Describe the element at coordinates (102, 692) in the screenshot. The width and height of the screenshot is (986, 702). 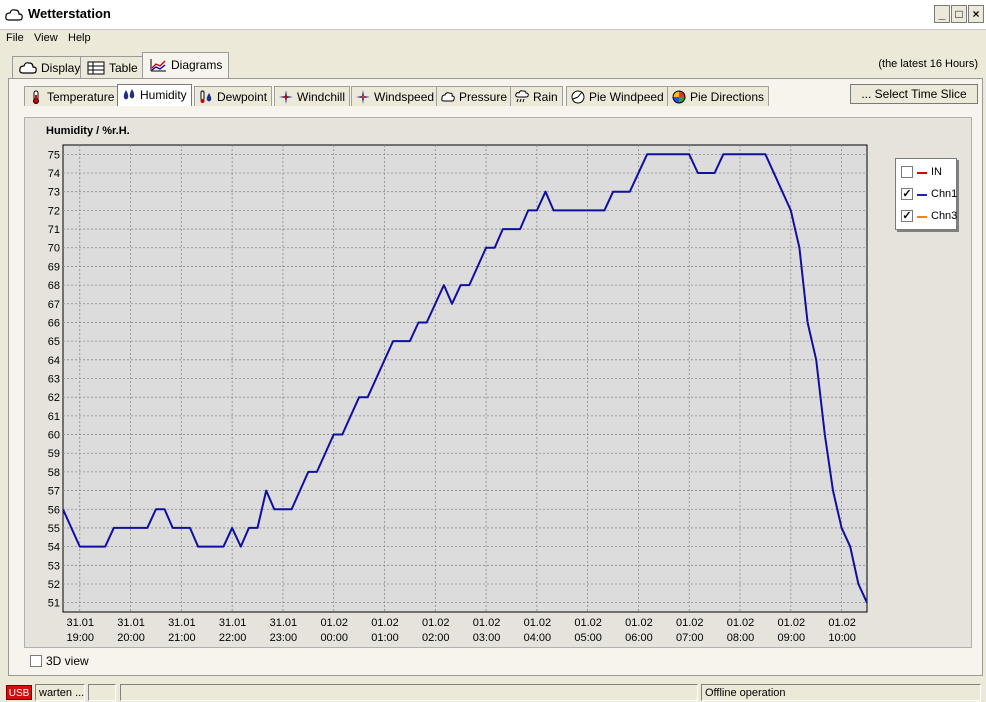
I see `status-empty-cell` at that location.